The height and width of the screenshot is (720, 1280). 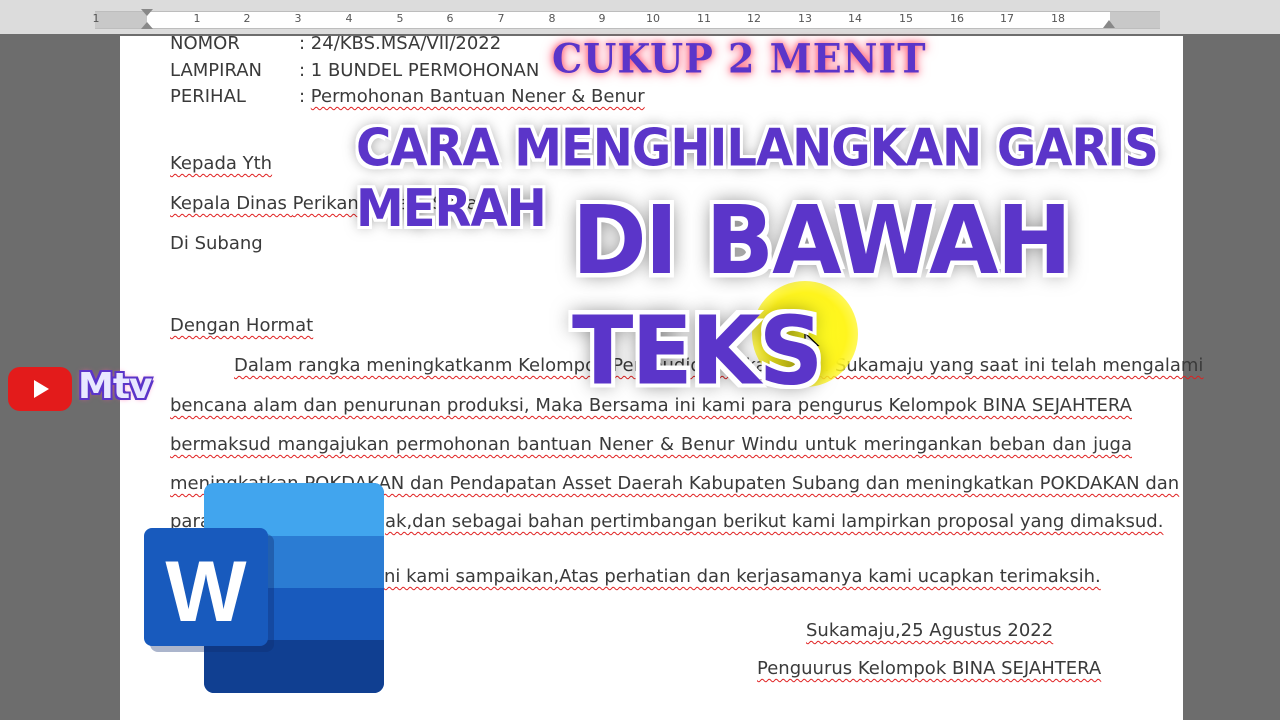 I want to click on ruler-tick: 9, so click(x=602, y=18).